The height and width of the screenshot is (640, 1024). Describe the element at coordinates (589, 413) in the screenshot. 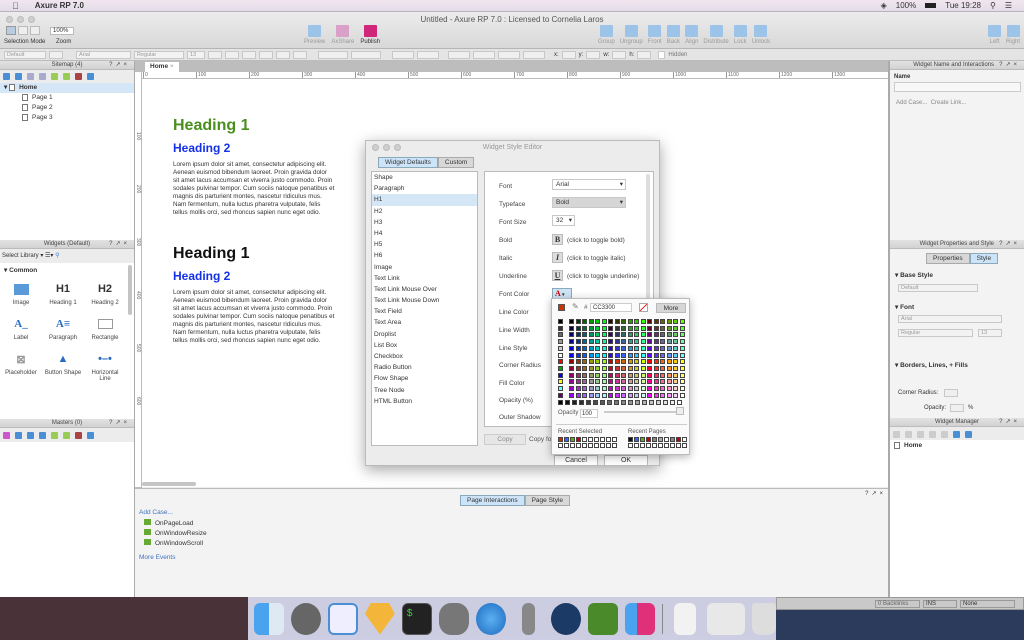

I see `opacity-input: 100` at that location.